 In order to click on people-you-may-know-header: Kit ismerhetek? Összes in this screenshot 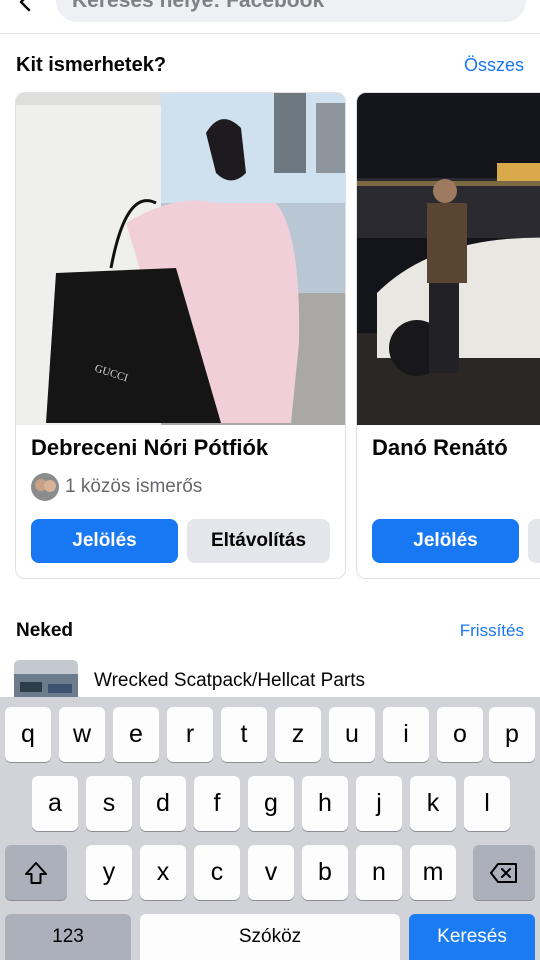, I will do `click(270, 65)`.